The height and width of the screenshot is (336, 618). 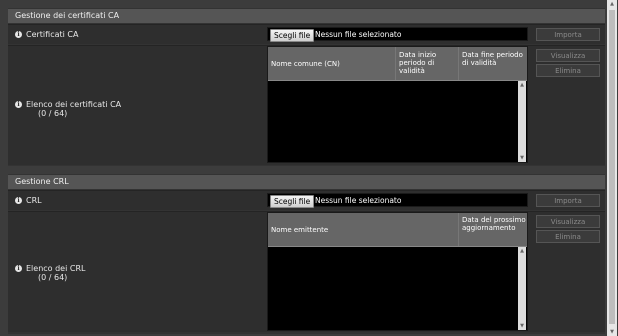 I want to click on ca-list-label: Elenco dei certificati CA, so click(x=74, y=104).